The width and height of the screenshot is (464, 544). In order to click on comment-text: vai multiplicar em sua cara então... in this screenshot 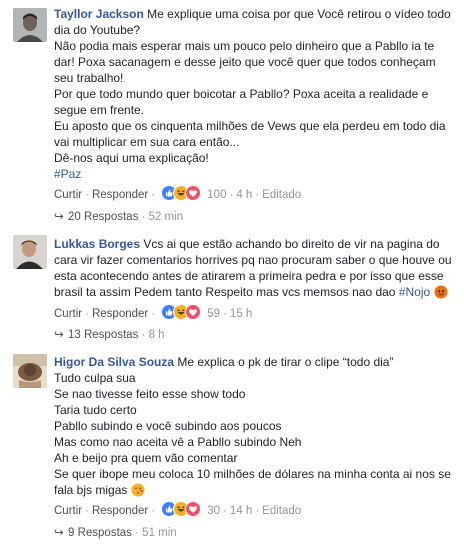, I will do `click(147, 142)`.